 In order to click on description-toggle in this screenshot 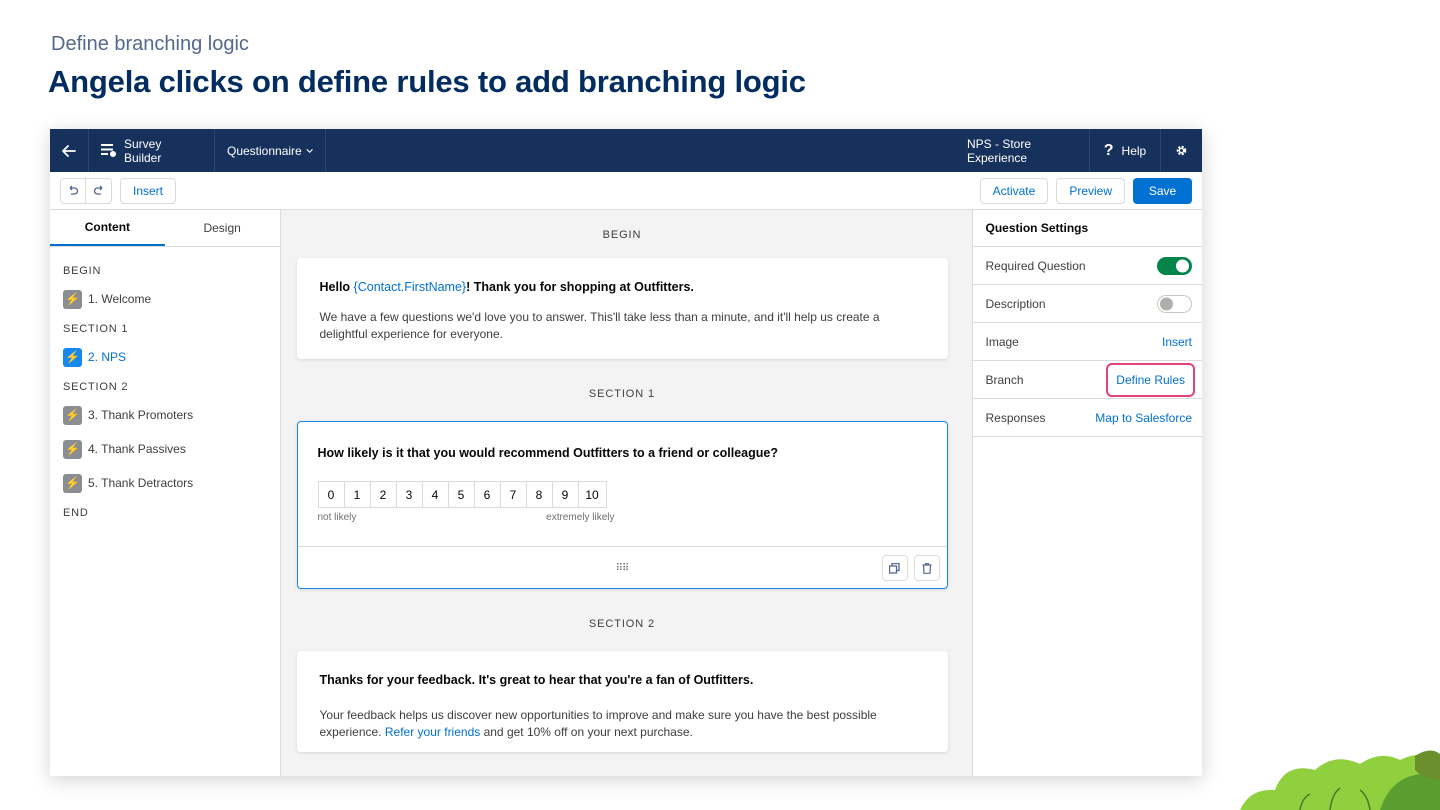, I will do `click(1174, 303)`.